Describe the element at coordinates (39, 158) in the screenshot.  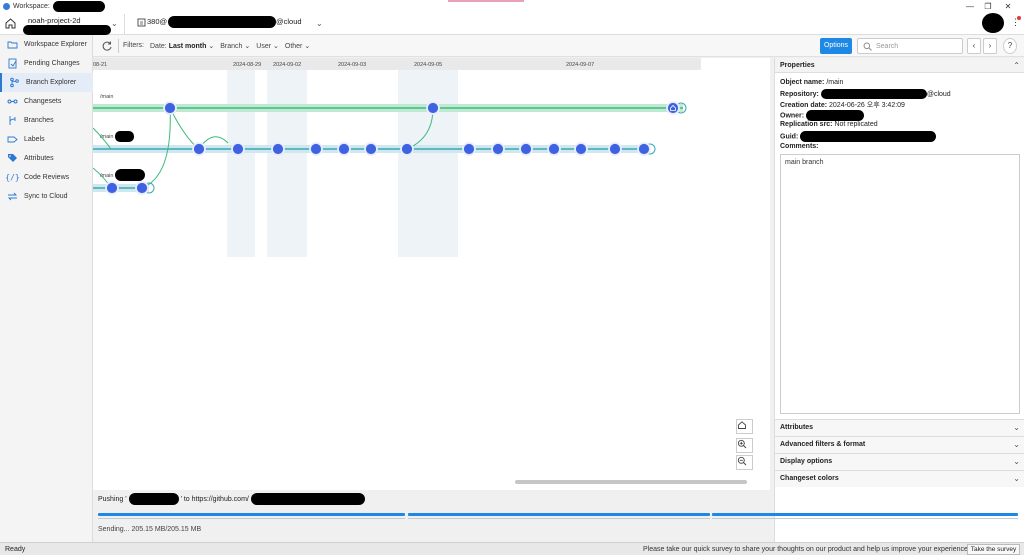
I see `sidebar-item-label: Attributes` at that location.